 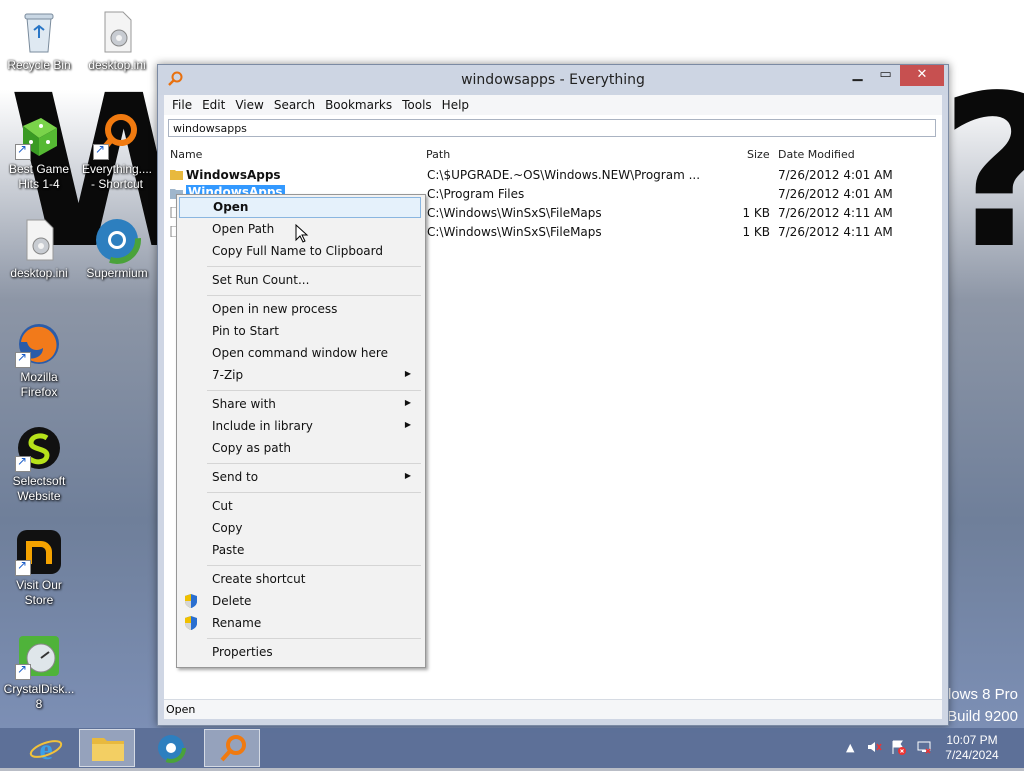 What do you see at coordinates (300, 550) in the screenshot?
I see `menu-item-paste: Paste` at bounding box center [300, 550].